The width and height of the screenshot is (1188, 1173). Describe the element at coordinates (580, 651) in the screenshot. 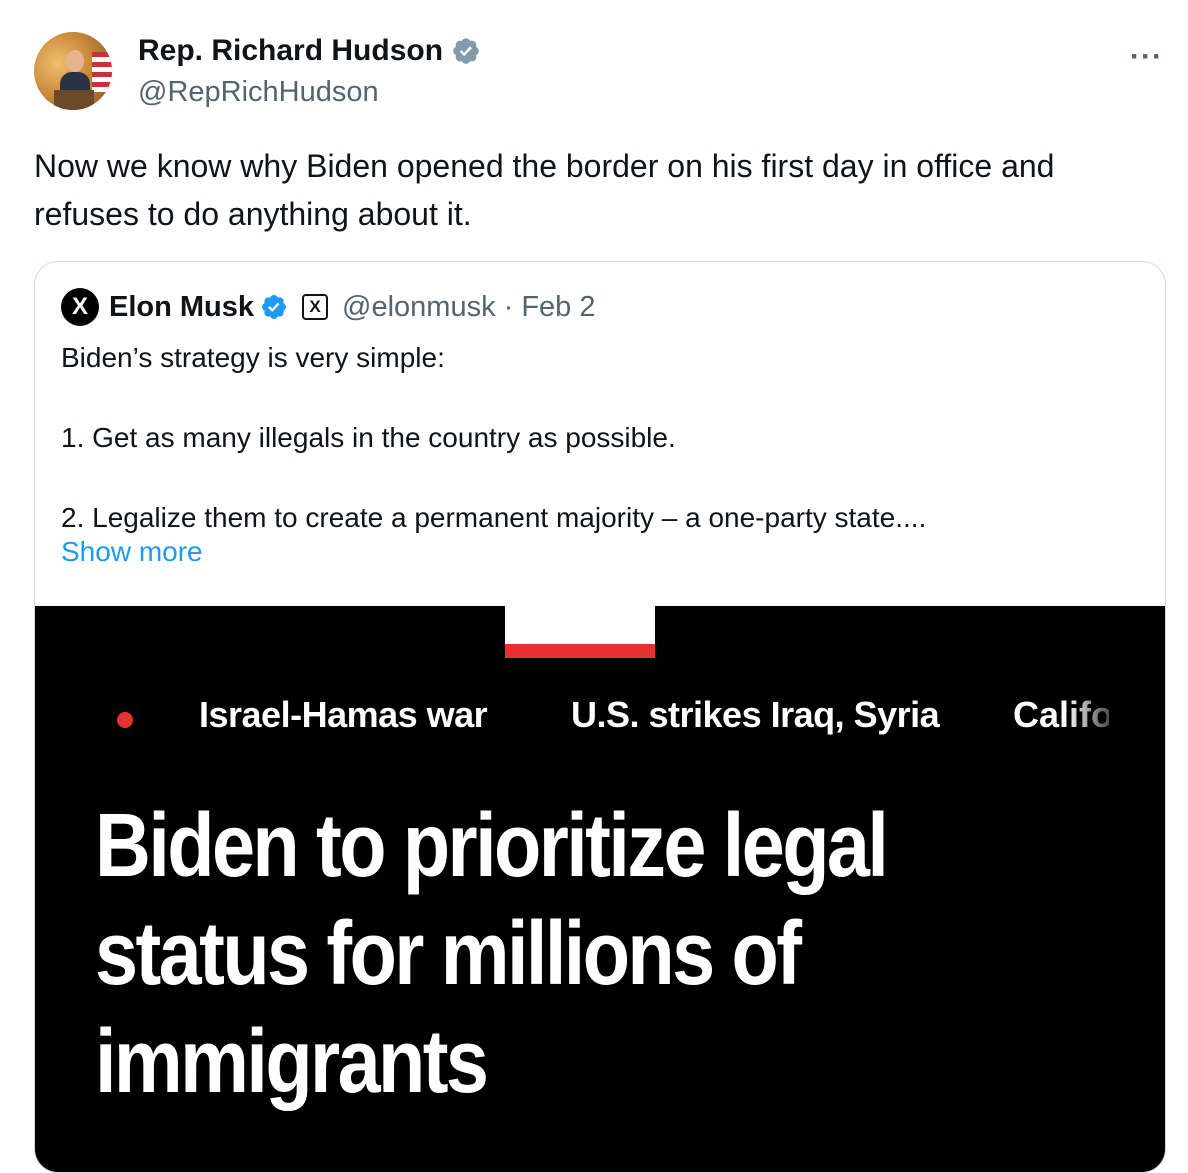

I see `media-red-accent` at that location.